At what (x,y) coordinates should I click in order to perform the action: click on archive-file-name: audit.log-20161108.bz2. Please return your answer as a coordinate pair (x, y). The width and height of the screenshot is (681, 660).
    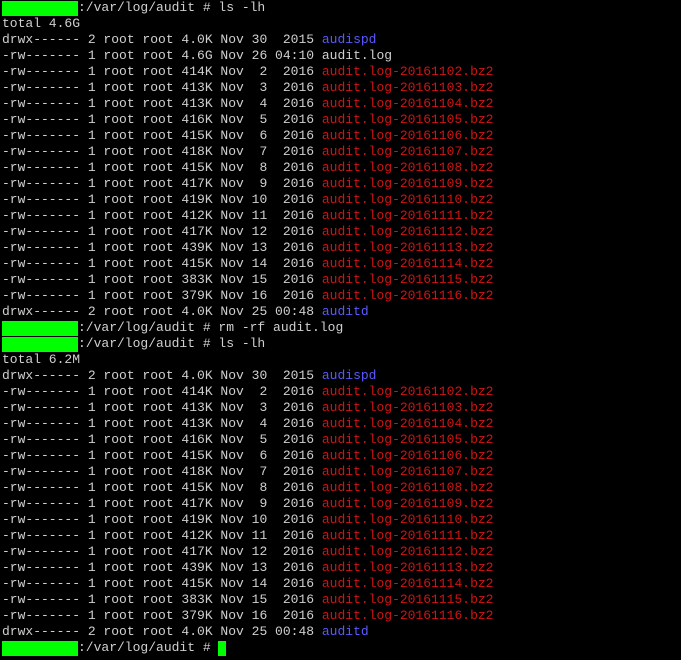
    Looking at the image, I should click on (407, 167).